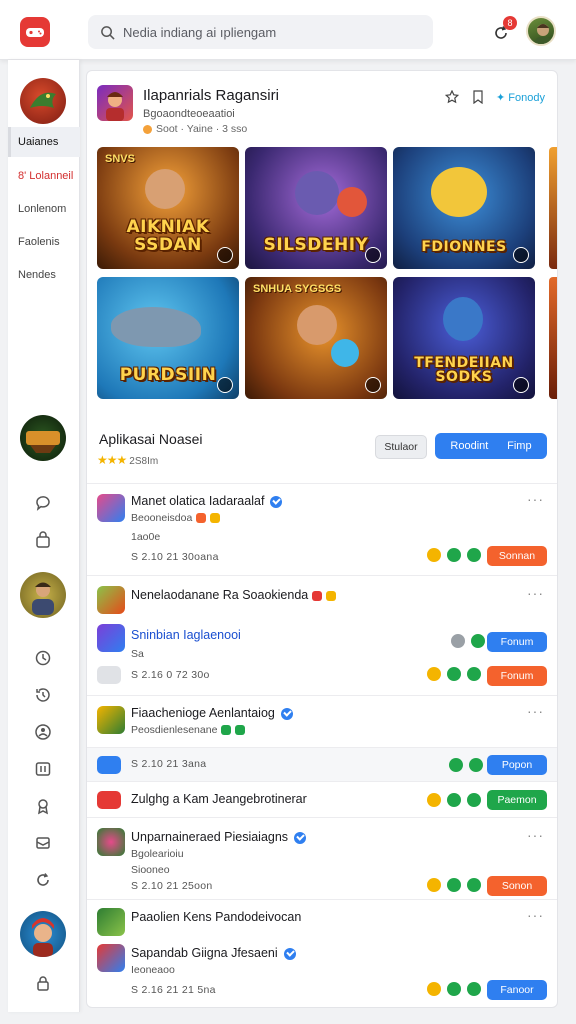 The width and height of the screenshot is (576, 1024). What do you see at coordinates (168, 338) in the screenshot?
I see `game-tile-4: PURDSIIN` at bounding box center [168, 338].